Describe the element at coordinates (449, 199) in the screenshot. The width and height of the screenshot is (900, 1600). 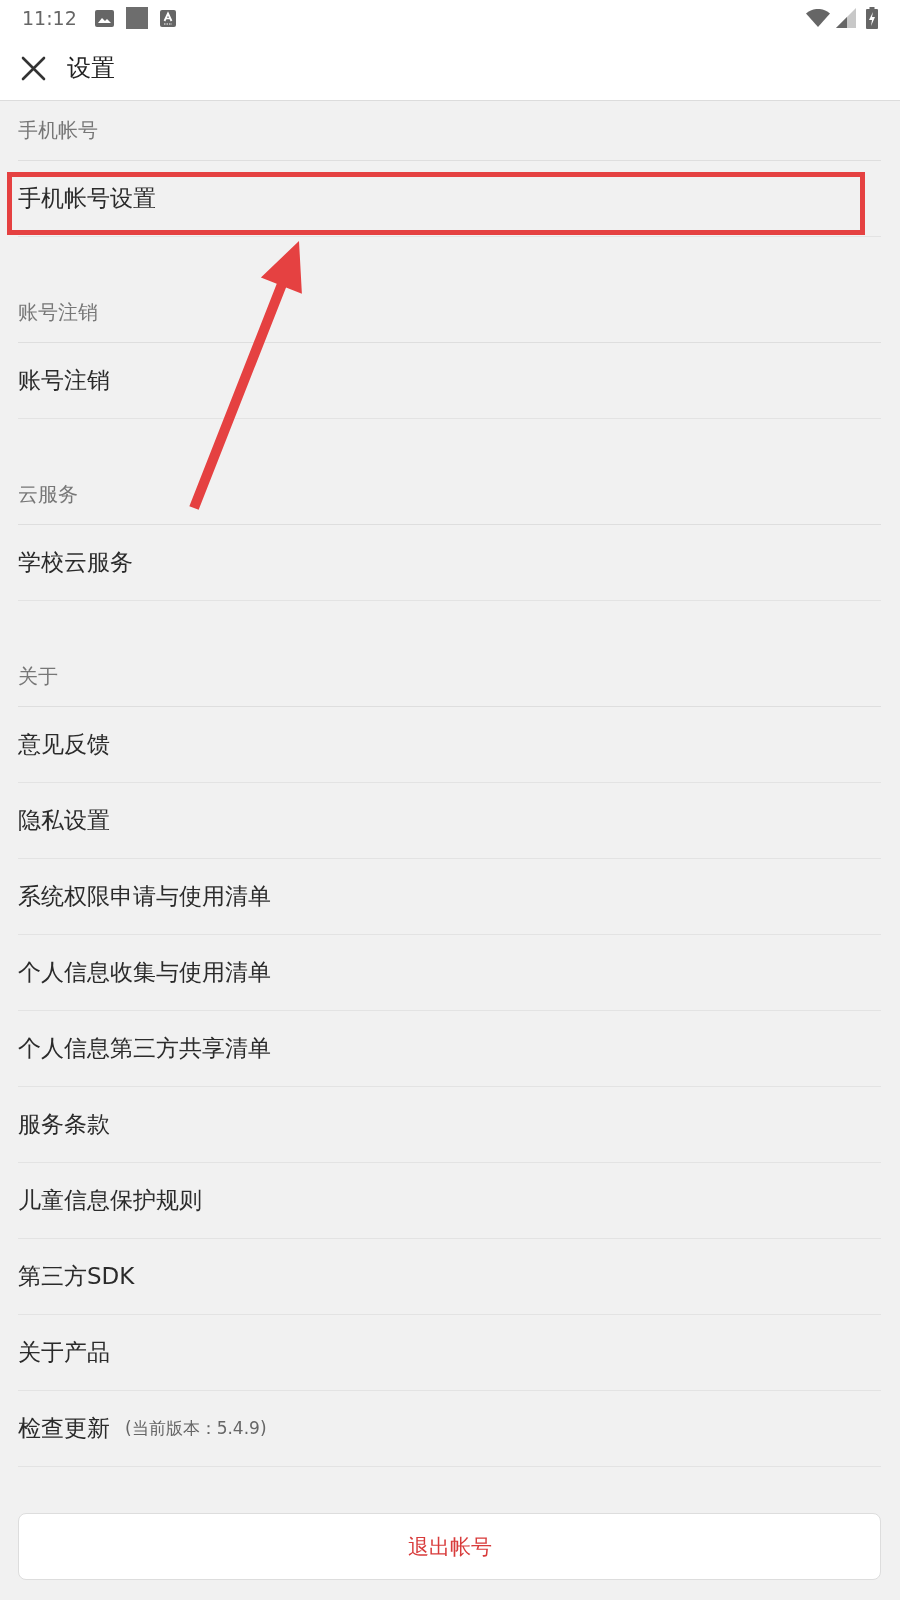
I see `settings-row: 手机帐号设置` at that location.